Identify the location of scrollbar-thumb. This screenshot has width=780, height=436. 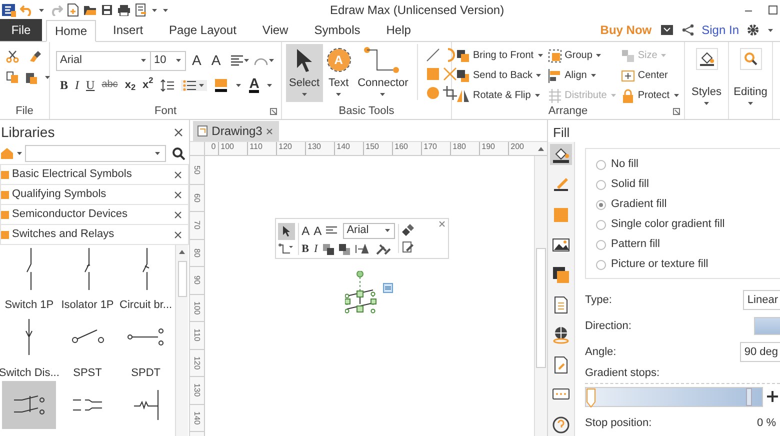
(182, 279).